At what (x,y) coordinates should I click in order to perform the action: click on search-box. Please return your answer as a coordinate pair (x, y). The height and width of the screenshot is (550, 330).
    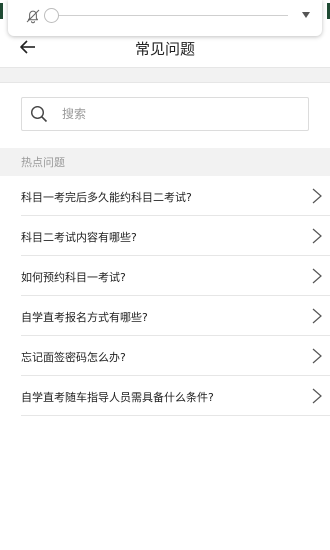
    Looking at the image, I should click on (165, 114).